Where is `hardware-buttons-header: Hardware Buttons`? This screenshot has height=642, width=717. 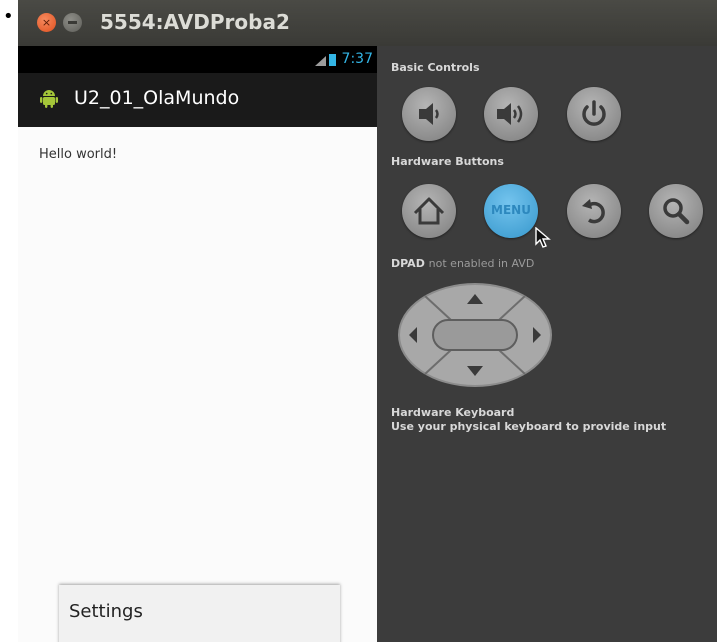 hardware-buttons-header: Hardware Buttons is located at coordinates (447, 161).